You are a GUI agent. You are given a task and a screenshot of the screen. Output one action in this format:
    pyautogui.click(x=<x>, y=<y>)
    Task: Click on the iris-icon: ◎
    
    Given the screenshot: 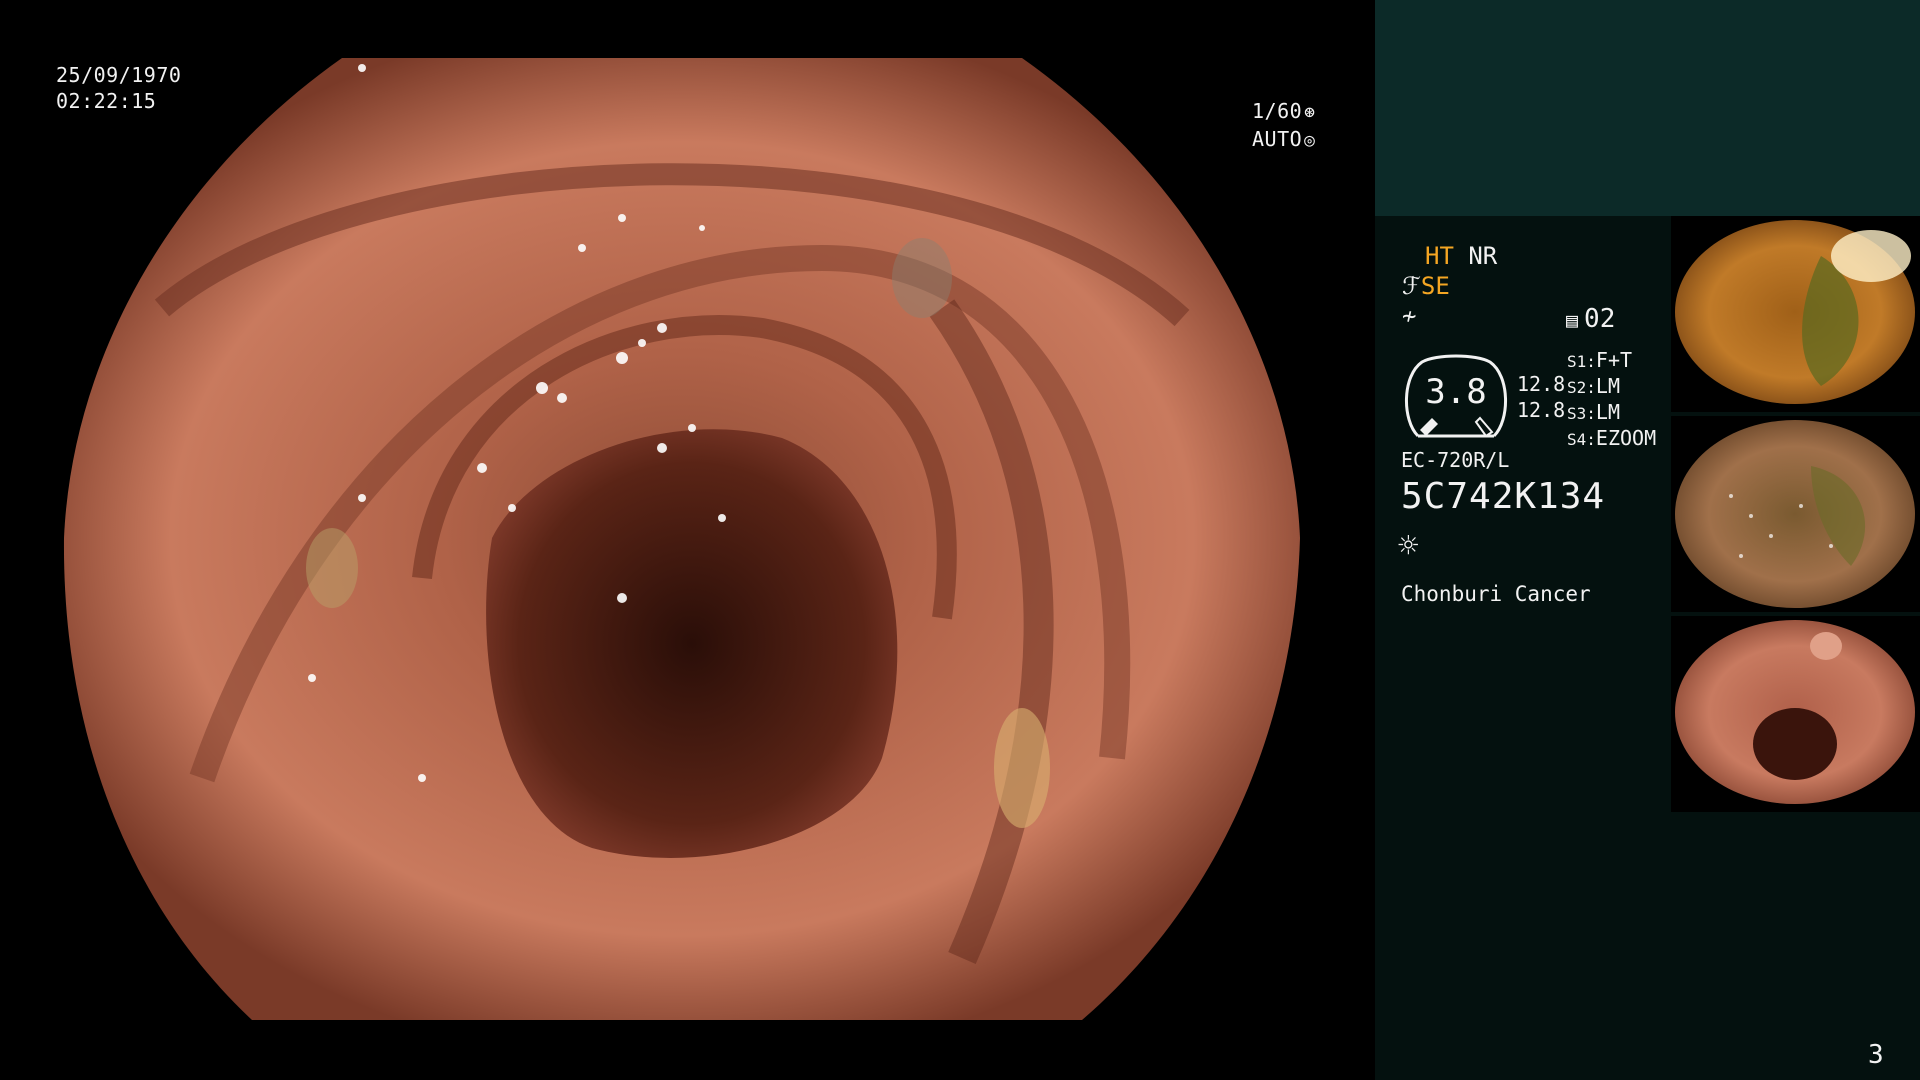 What is the action you would take?
    pyautogui.click(x=1310, y=140)
    